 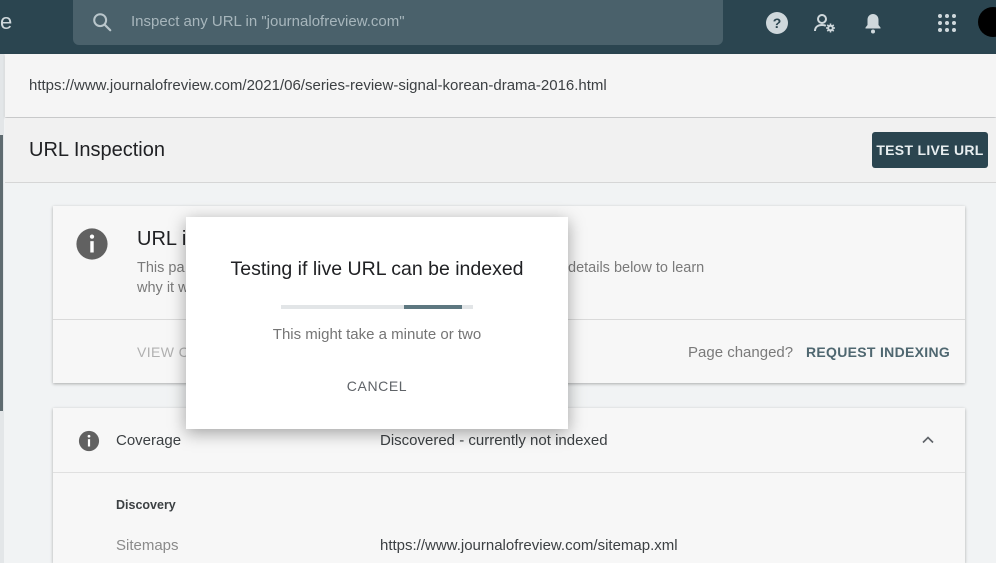 What do you see at coordinates (377, 334) in the screenshot?
I see `dialog-message: This might take a minute or two` at bounding box center [377, 334].